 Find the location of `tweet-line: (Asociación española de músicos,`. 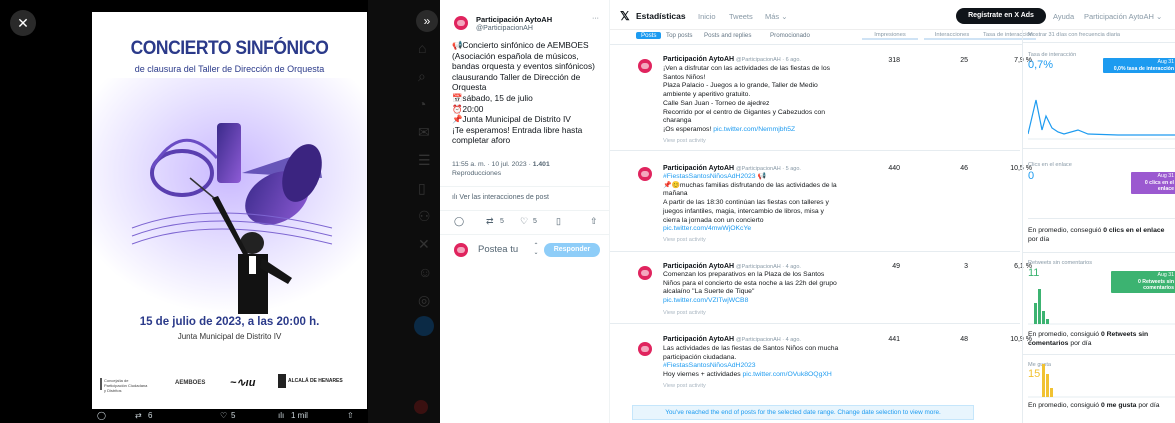

tweet-line: (Asociación española de músicos, is located at coordinates (515, 55).